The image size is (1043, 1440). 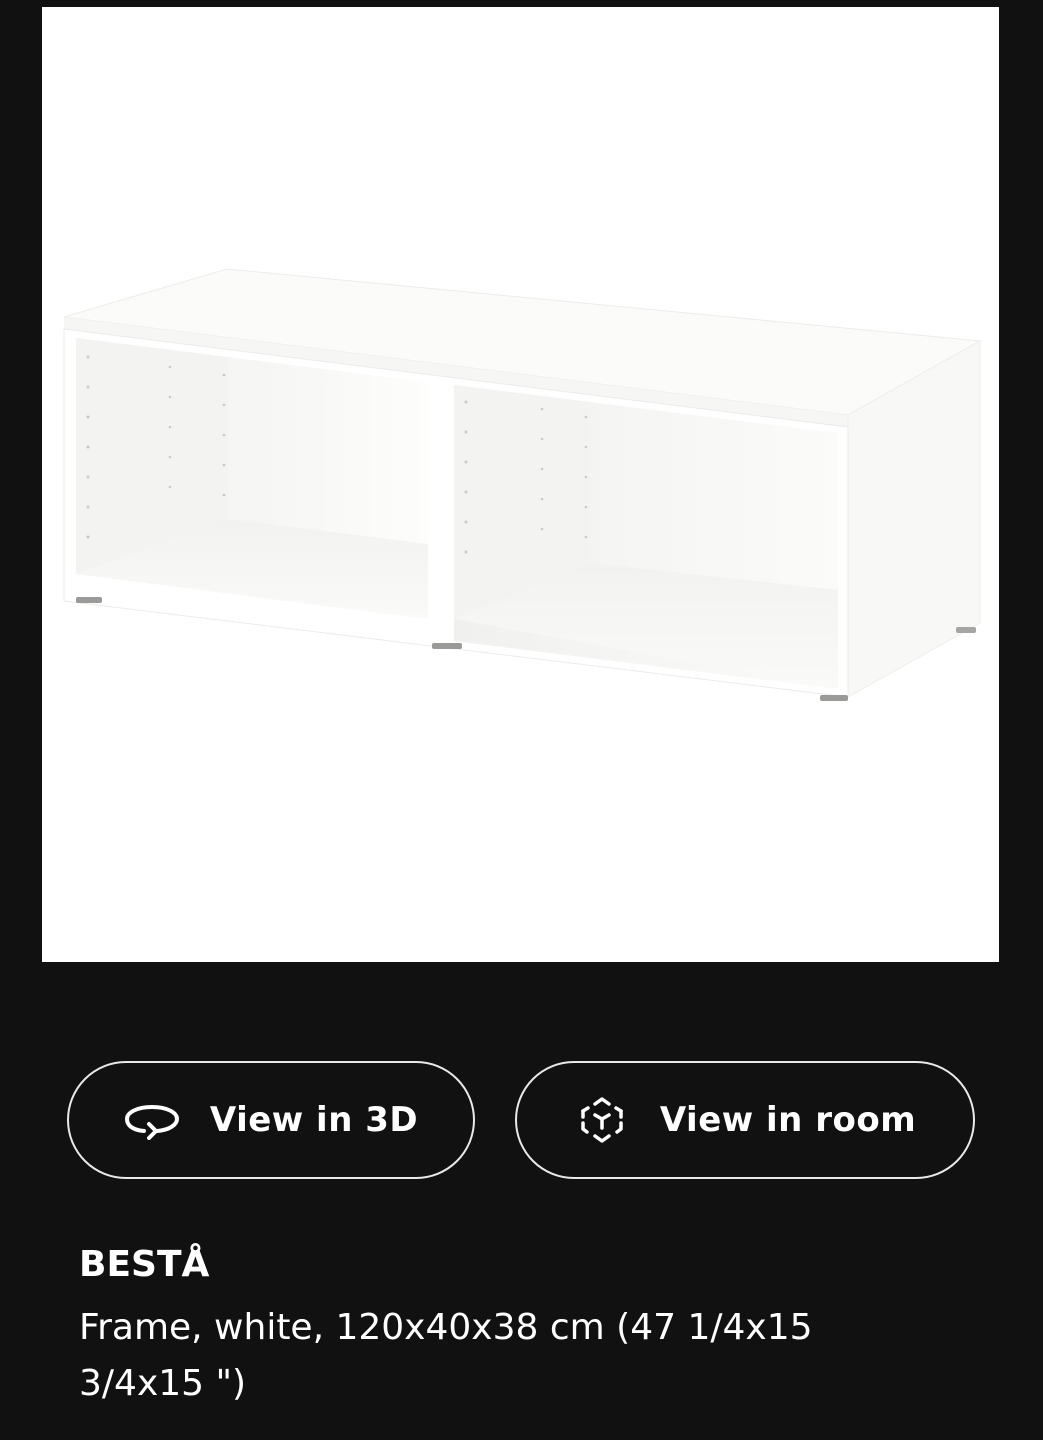 I want to click on rotate-3d-icon, so click(x=152, y=1120).